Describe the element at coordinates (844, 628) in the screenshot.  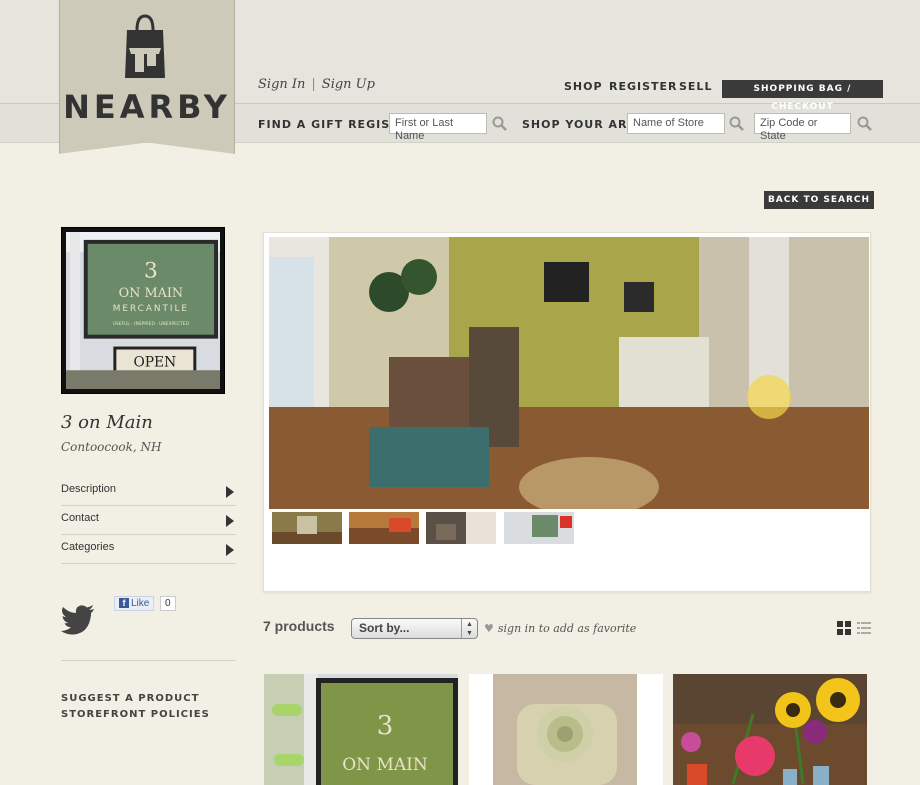
I see `grid-view-icon` at that location.